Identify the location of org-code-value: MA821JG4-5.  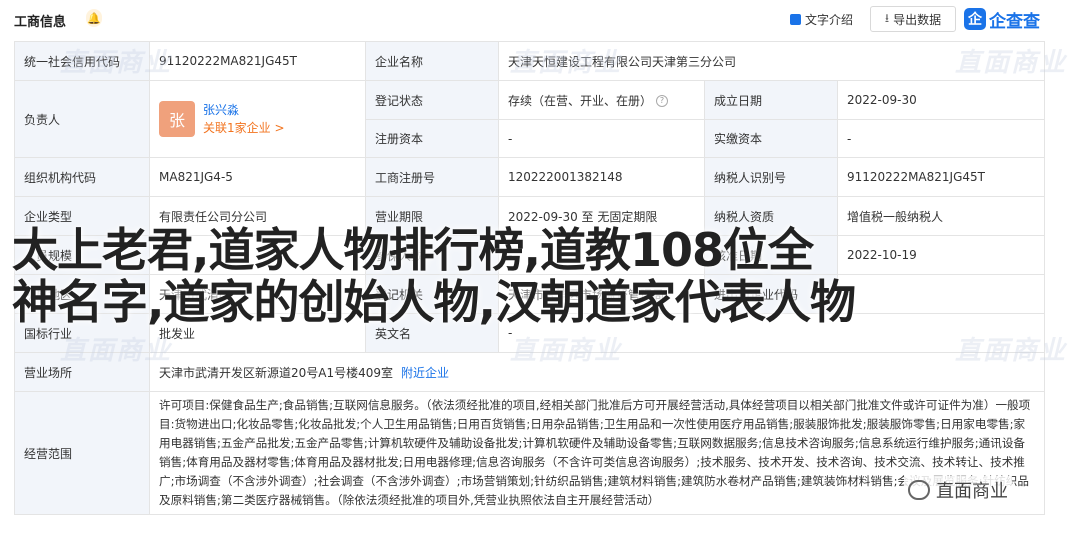
(257, 177).